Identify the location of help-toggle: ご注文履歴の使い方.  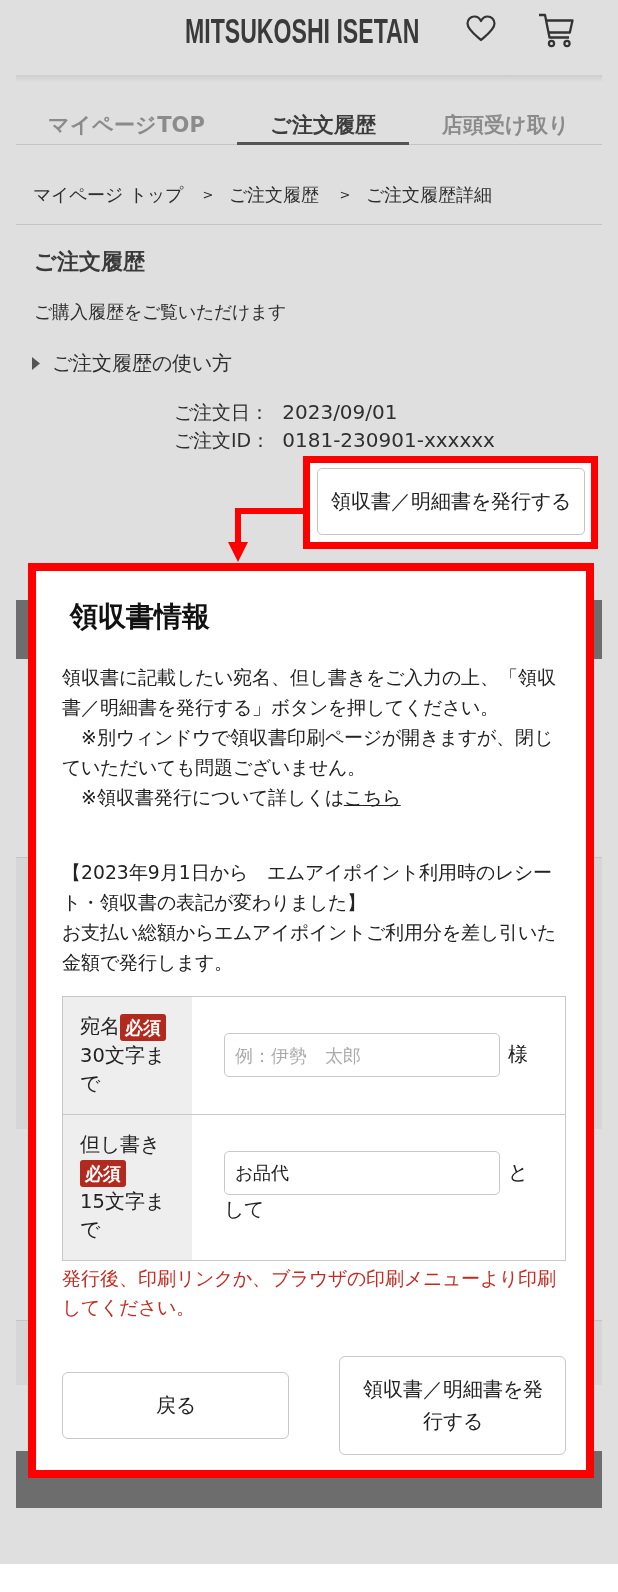
(132, 363).